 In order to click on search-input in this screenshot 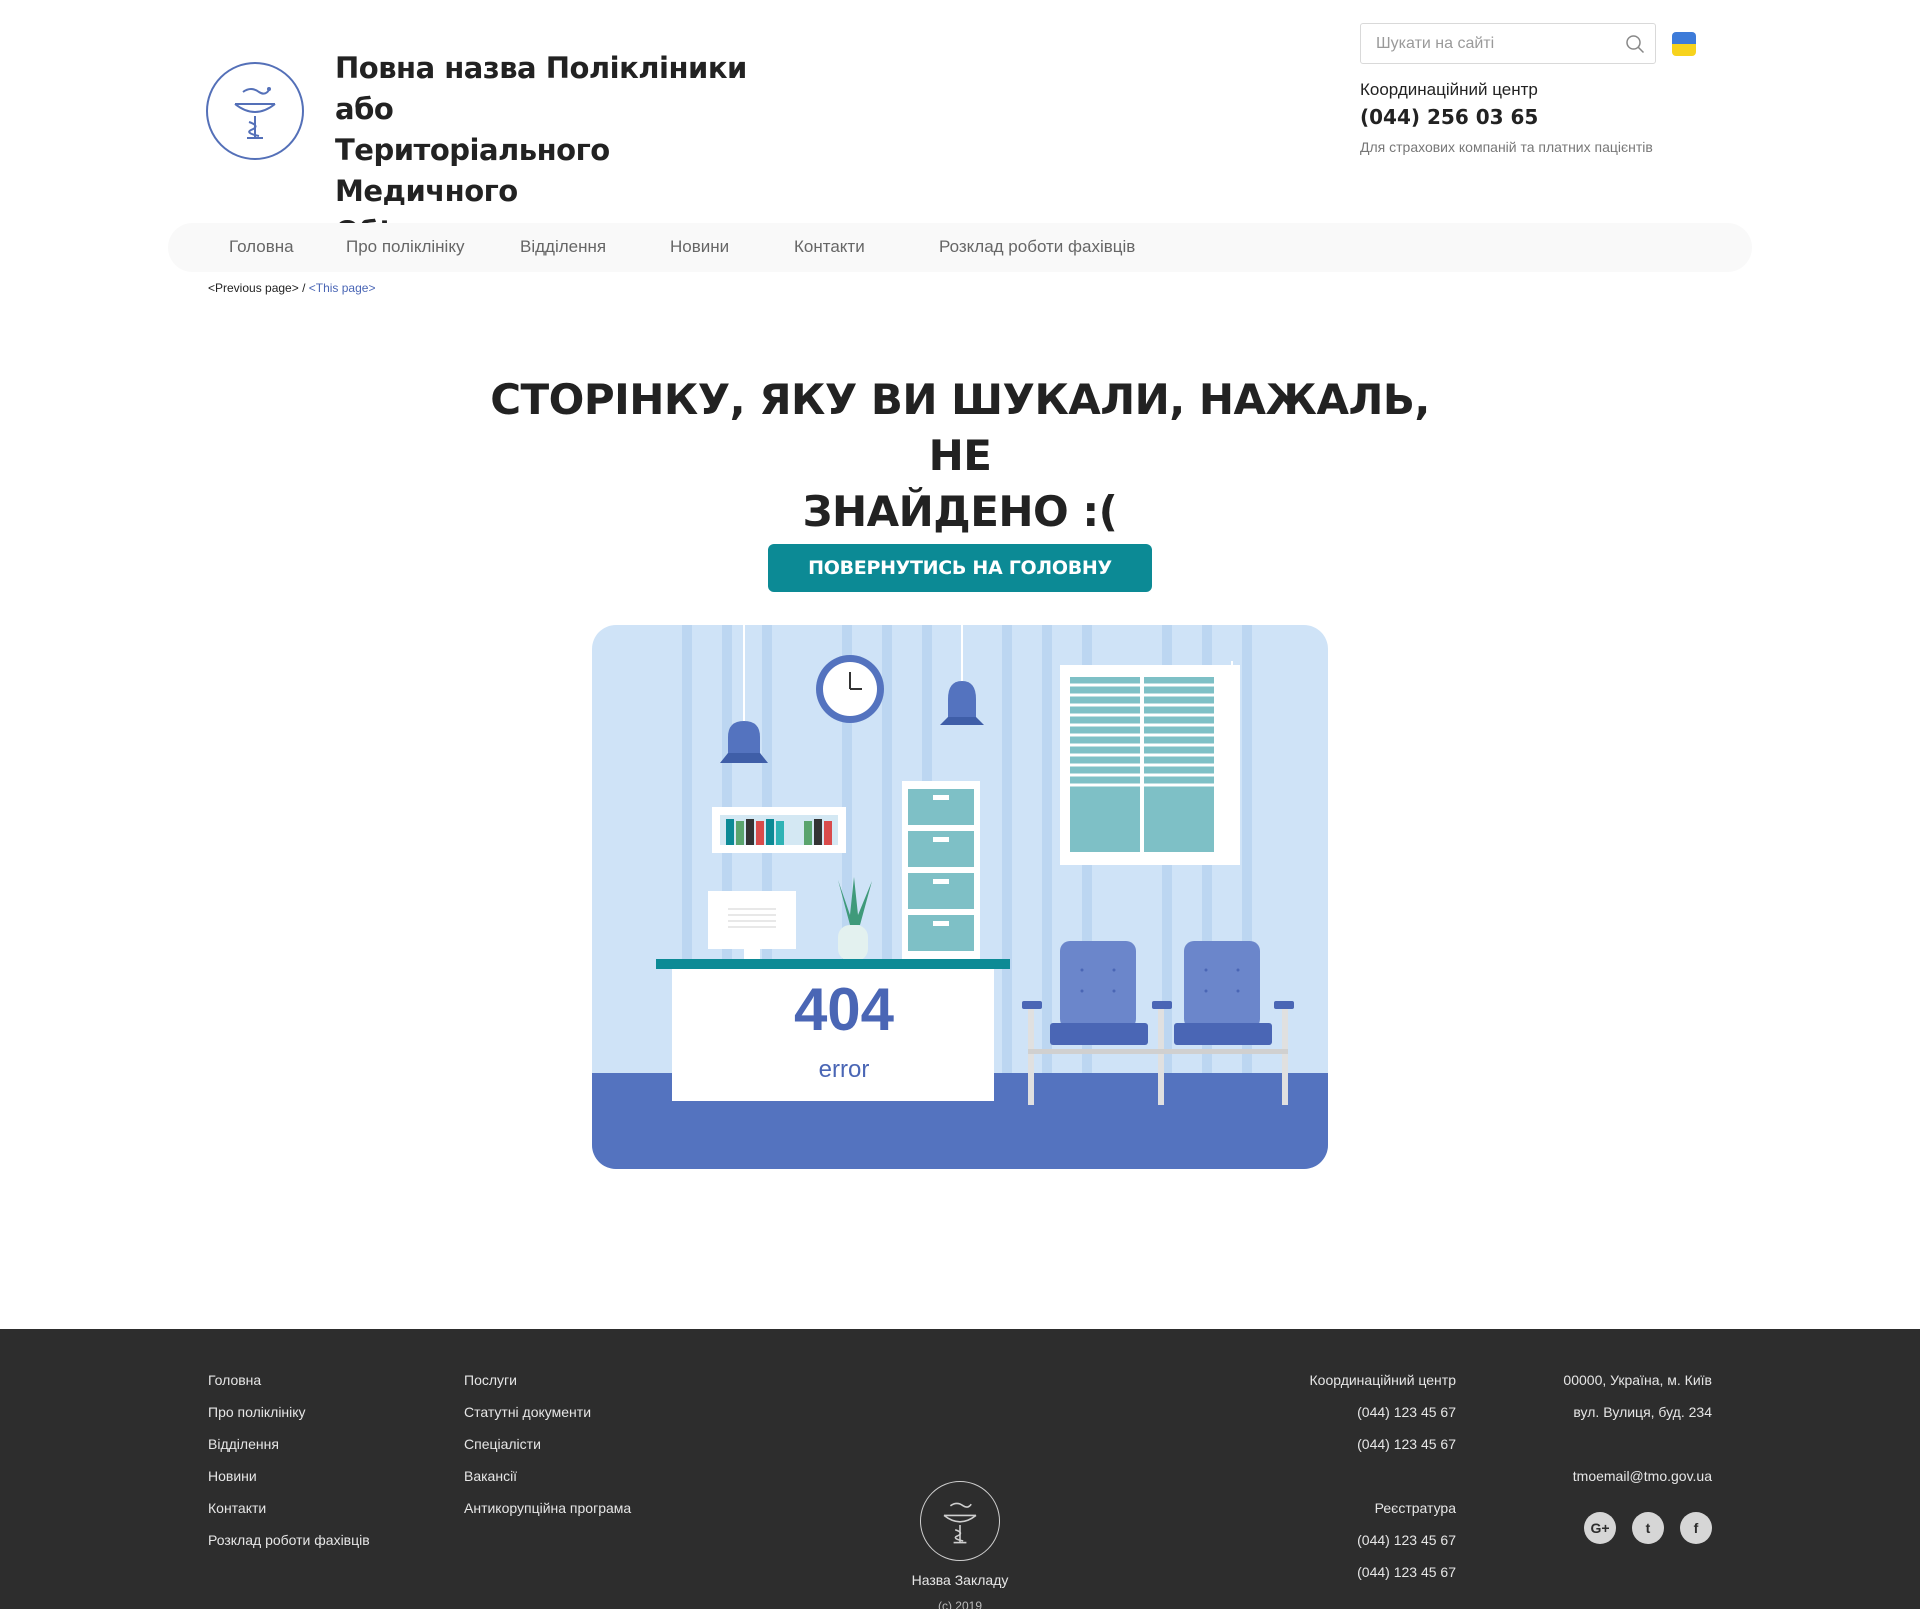, I will do `click(1481, 43)`.